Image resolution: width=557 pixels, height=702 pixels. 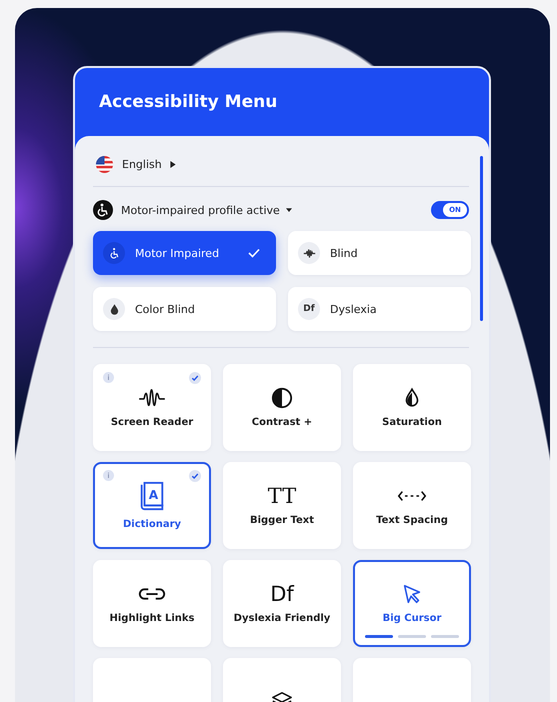 I want to click on tile-label: Text Spacing, so click(x=412, y=520).